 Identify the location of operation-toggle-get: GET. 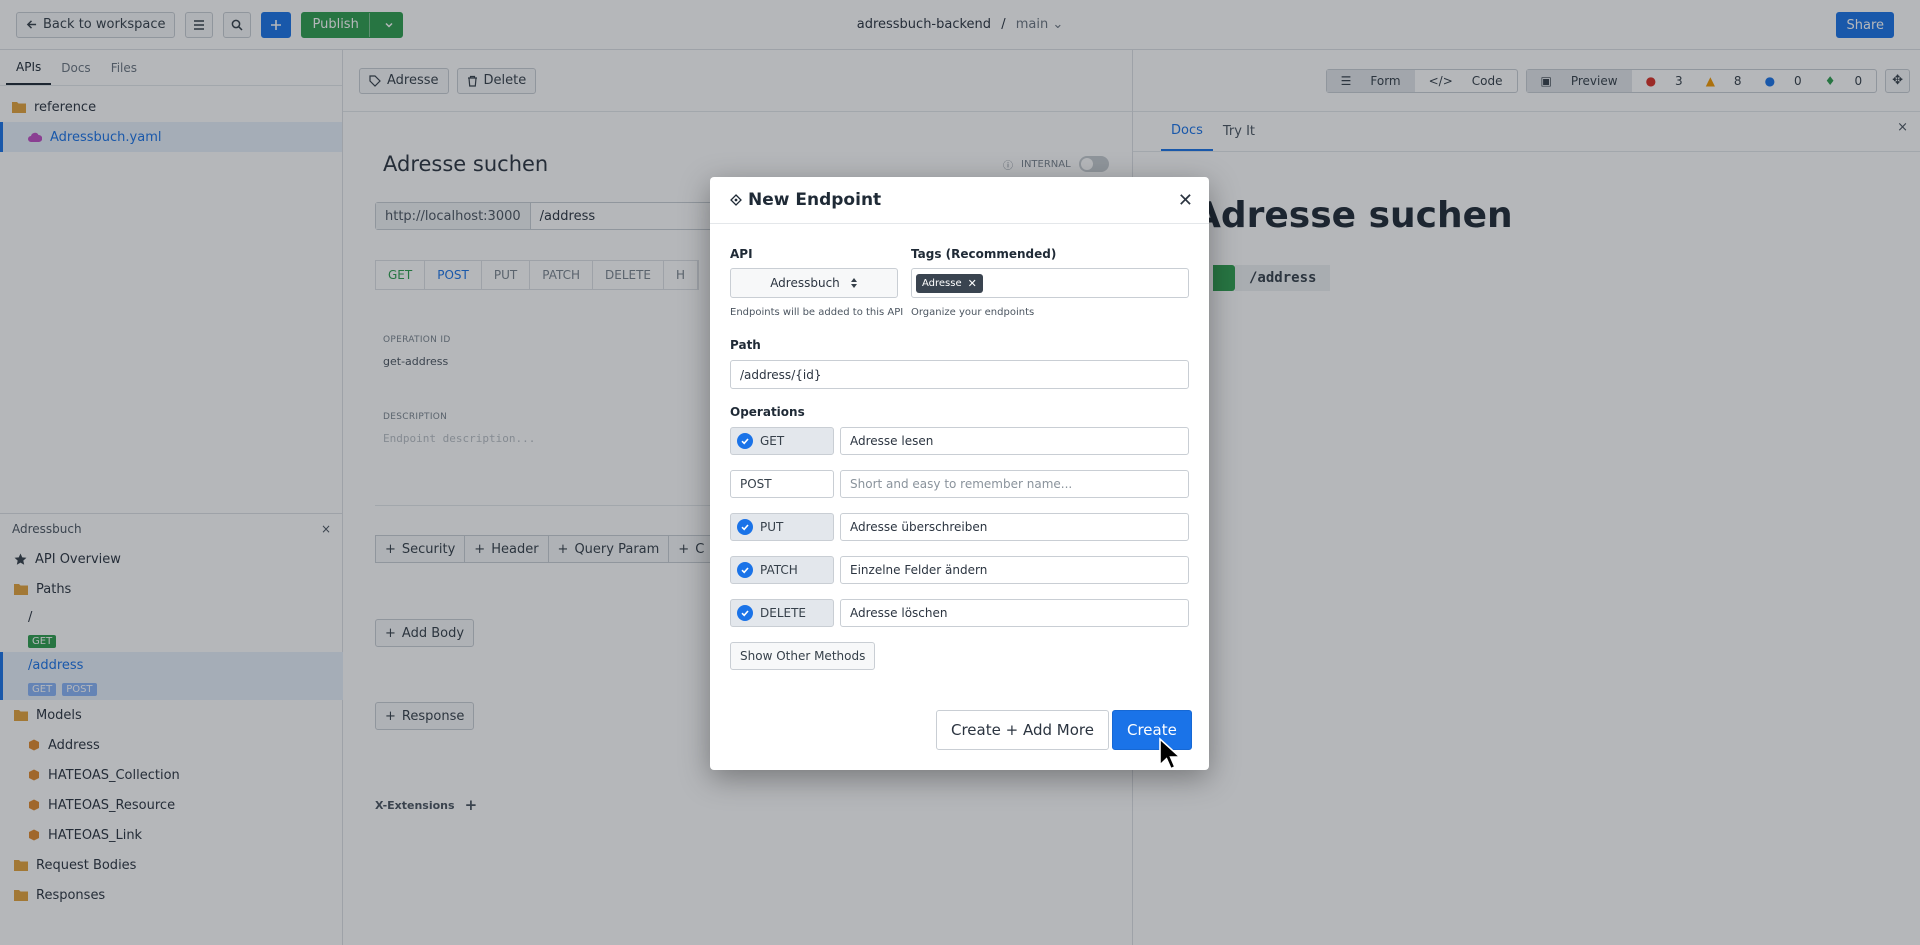
(782, 441).